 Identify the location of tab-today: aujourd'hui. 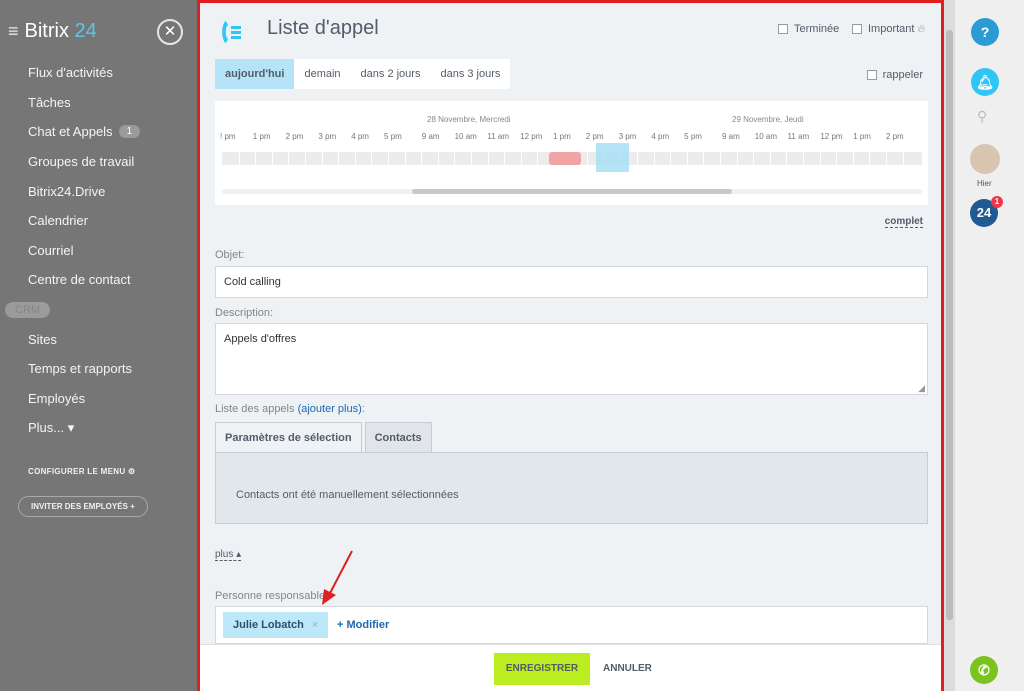
(255, 74).